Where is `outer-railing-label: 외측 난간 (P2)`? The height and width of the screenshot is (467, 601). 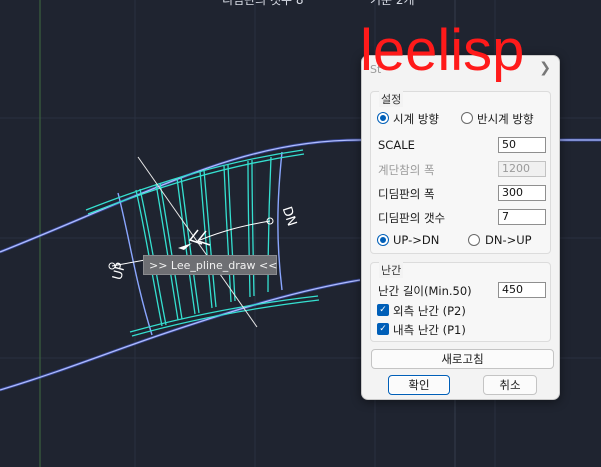
outer-railing-label: 외측 난간 (P2) is located at coordinates (429, 311).